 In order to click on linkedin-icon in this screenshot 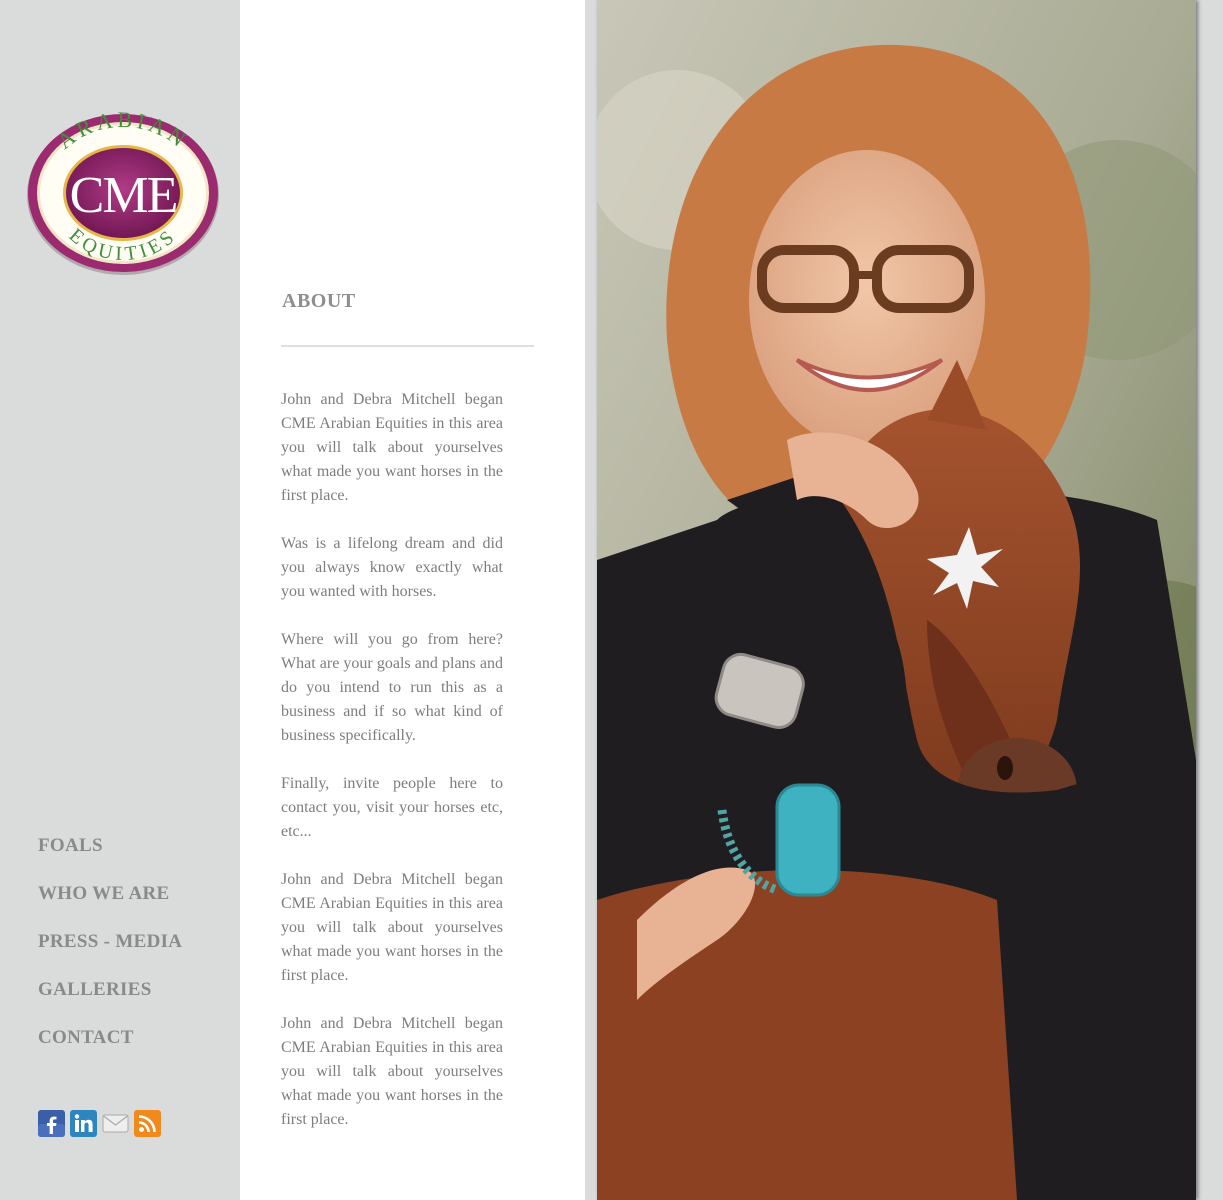, I will do `click(83, 1123)`.